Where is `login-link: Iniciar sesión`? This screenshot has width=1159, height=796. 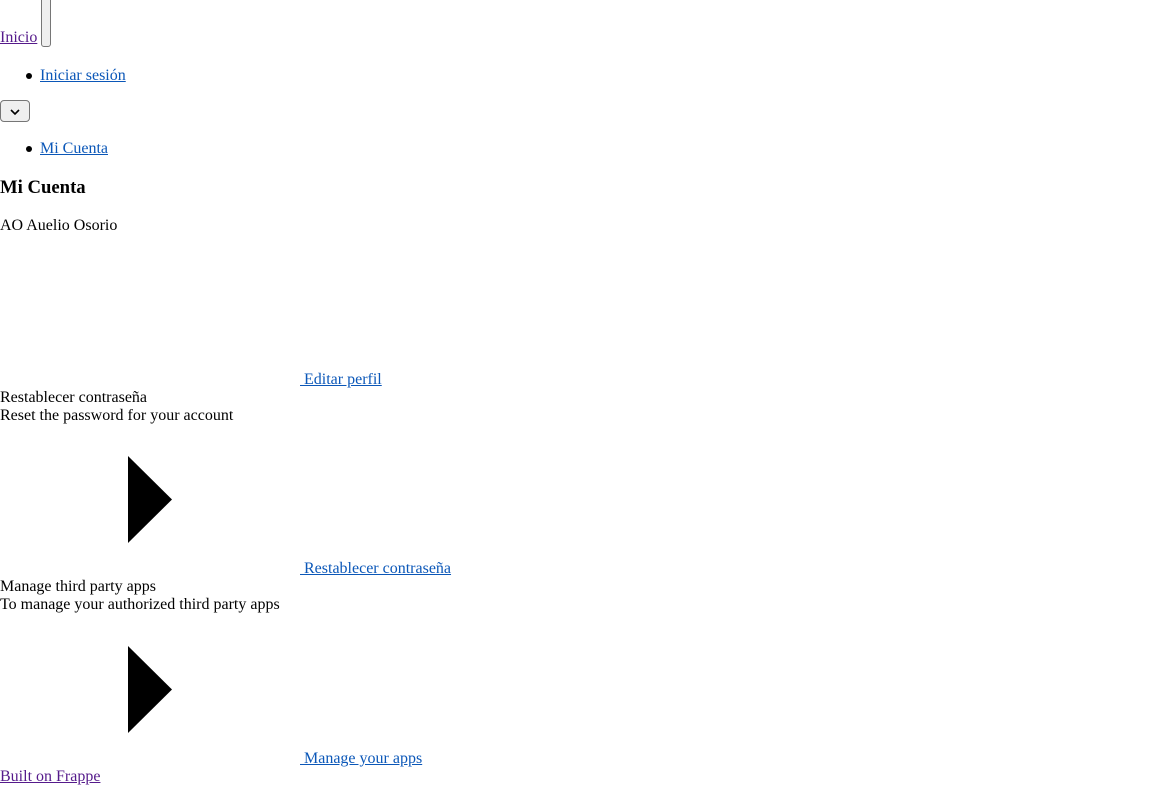 login-link: Iniciar sesión is located at coordinates (83, 76).